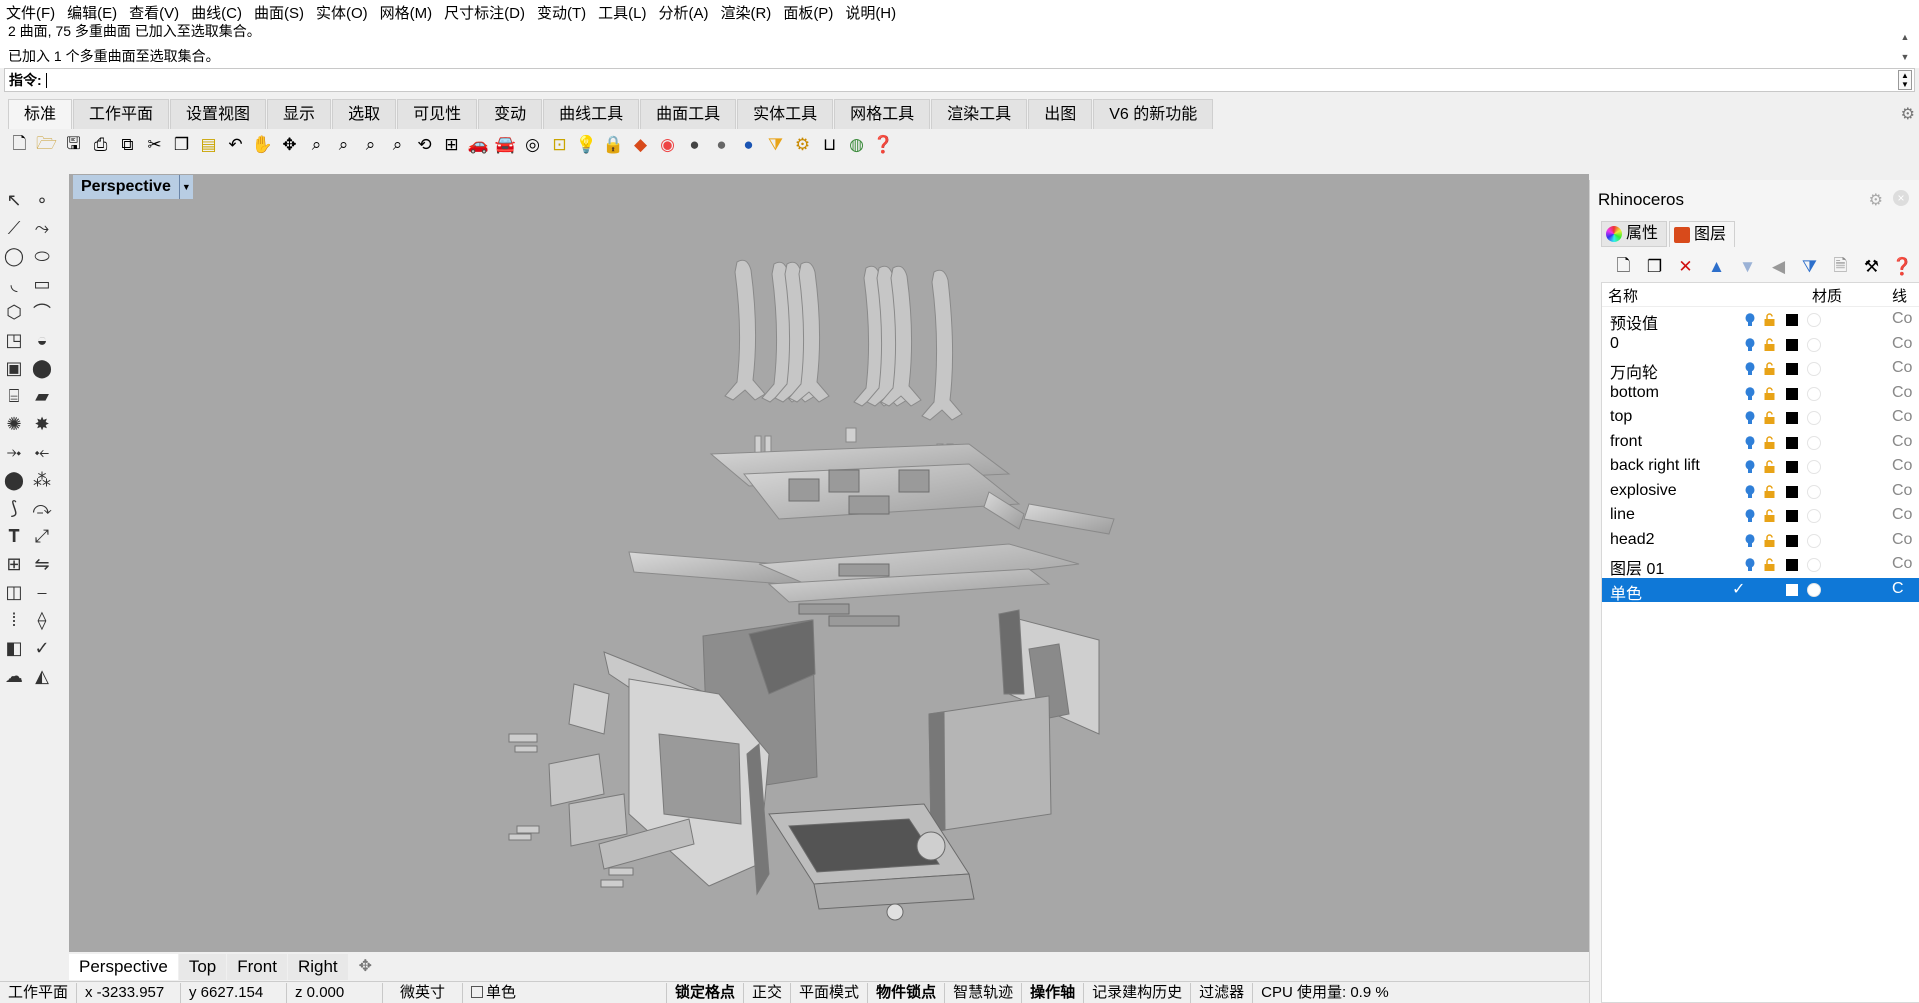 The width and height of the screenshot is (1919, 1003). I want to click on tab-right: Right, so click(317, 967).